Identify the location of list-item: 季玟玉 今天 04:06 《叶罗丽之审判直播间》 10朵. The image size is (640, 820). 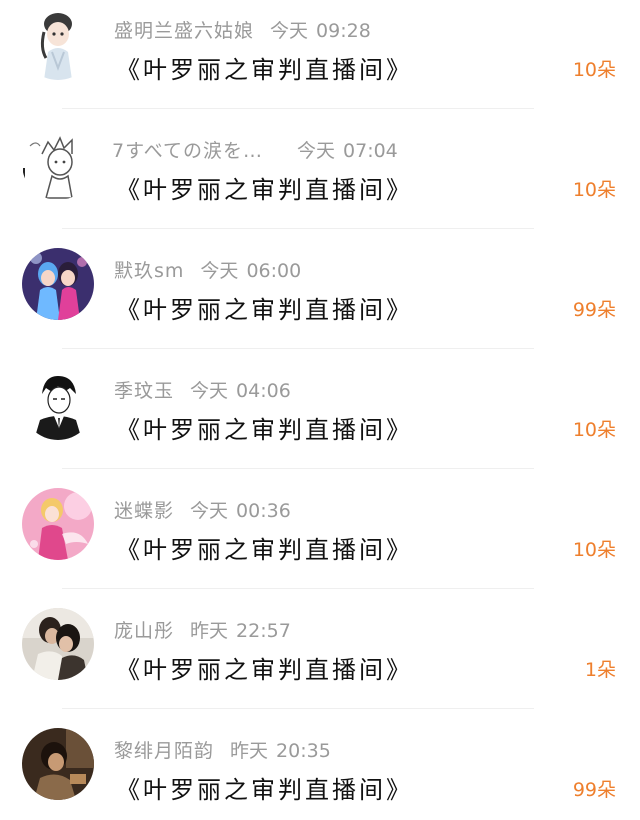
(320, 420).